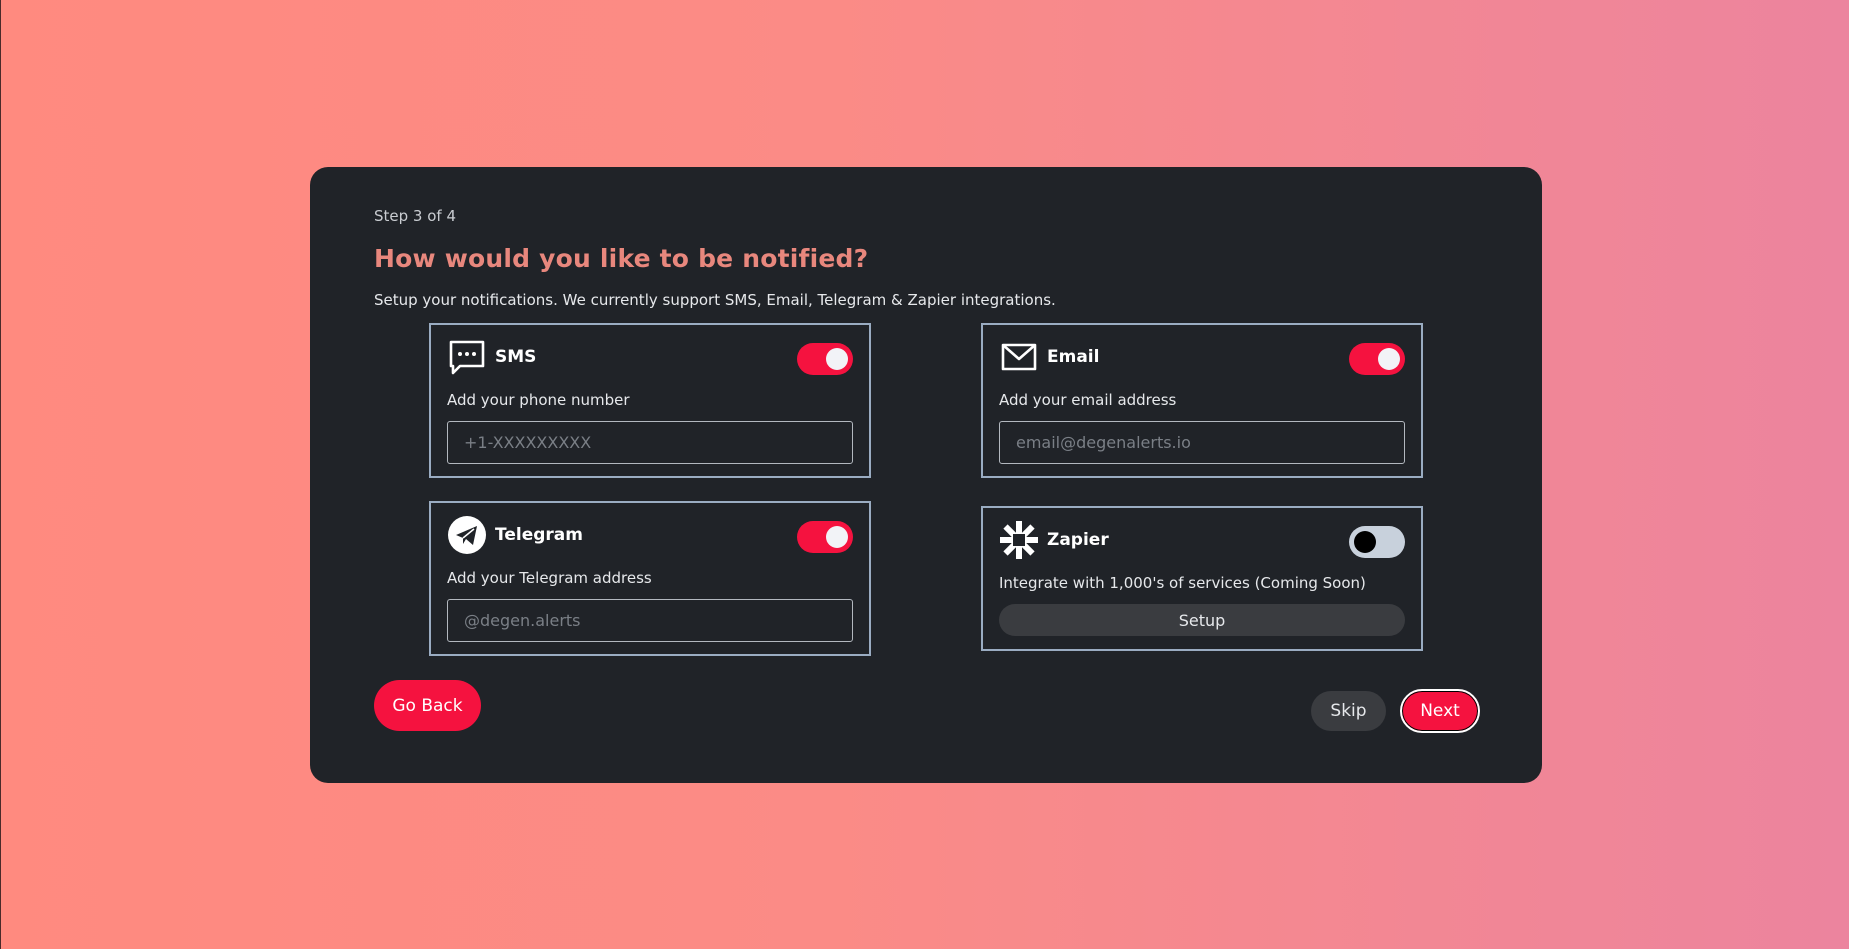 This screenshot has height=949, width=1849. Describe the element at coordinates (1440, 711) in the screenshot. I see `next-button: Next` at that location.